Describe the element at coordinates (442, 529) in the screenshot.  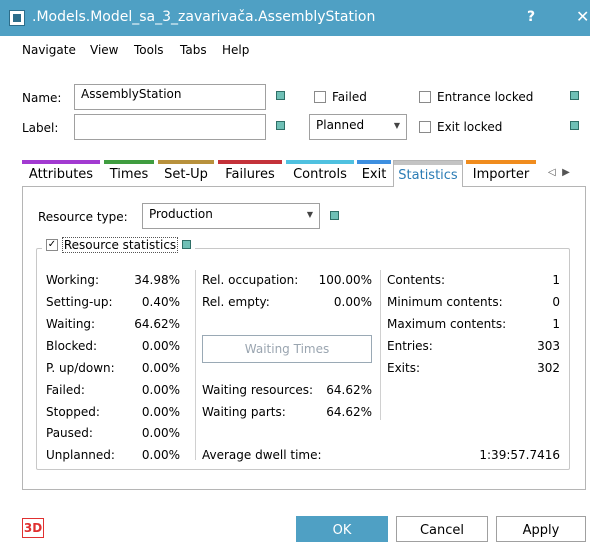
I see `cancel-button: Cancel` at that location.